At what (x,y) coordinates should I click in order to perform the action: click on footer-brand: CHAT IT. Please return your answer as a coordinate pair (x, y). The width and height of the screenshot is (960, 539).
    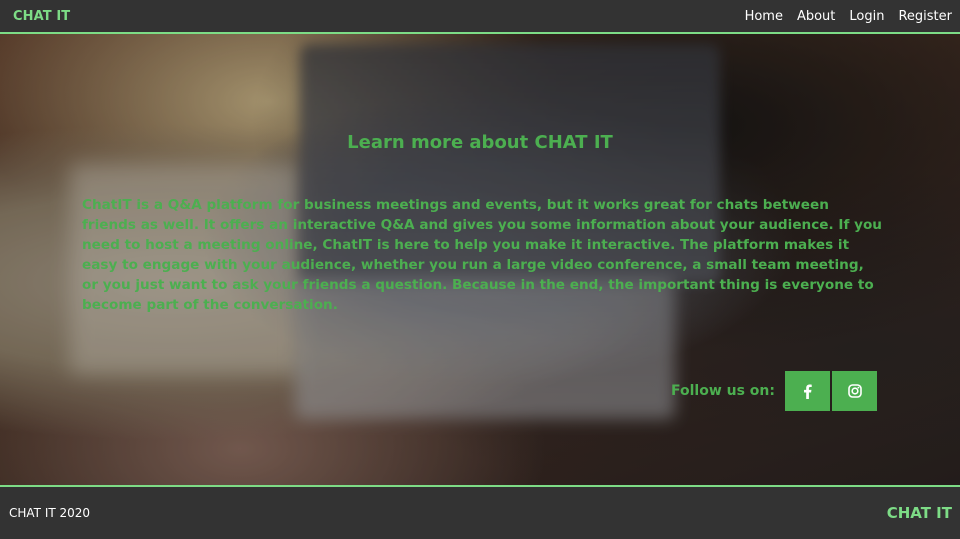
    Looking at the image, I should click on (919, 513).